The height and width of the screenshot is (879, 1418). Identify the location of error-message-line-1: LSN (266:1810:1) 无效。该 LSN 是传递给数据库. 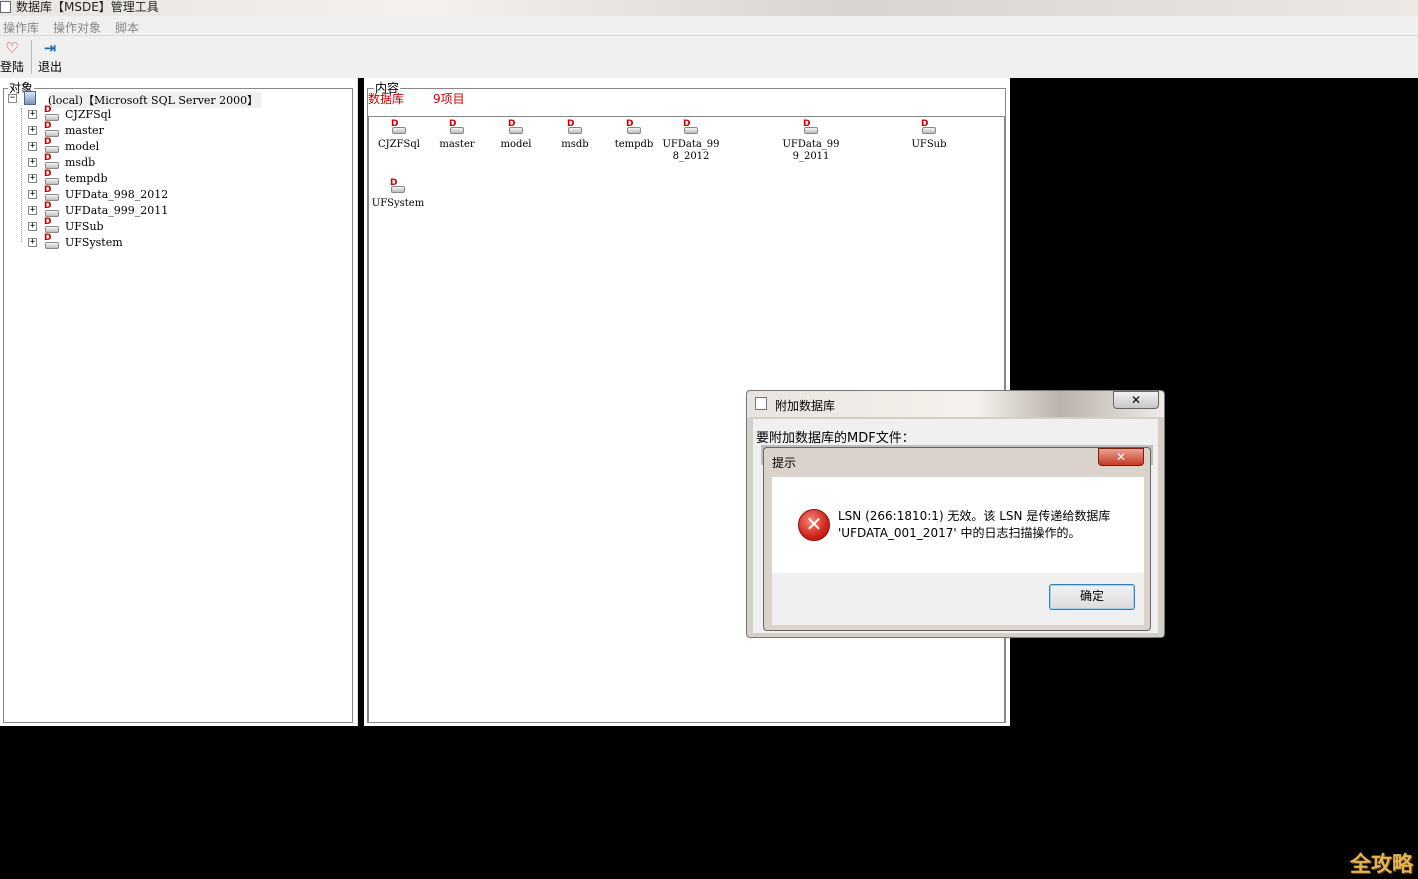
(974, 516).